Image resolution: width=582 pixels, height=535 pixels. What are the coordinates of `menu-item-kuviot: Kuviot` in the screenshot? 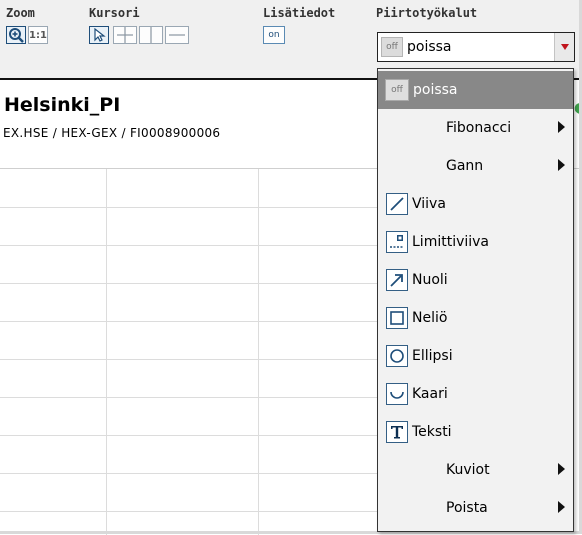 It's located at (475, 470).